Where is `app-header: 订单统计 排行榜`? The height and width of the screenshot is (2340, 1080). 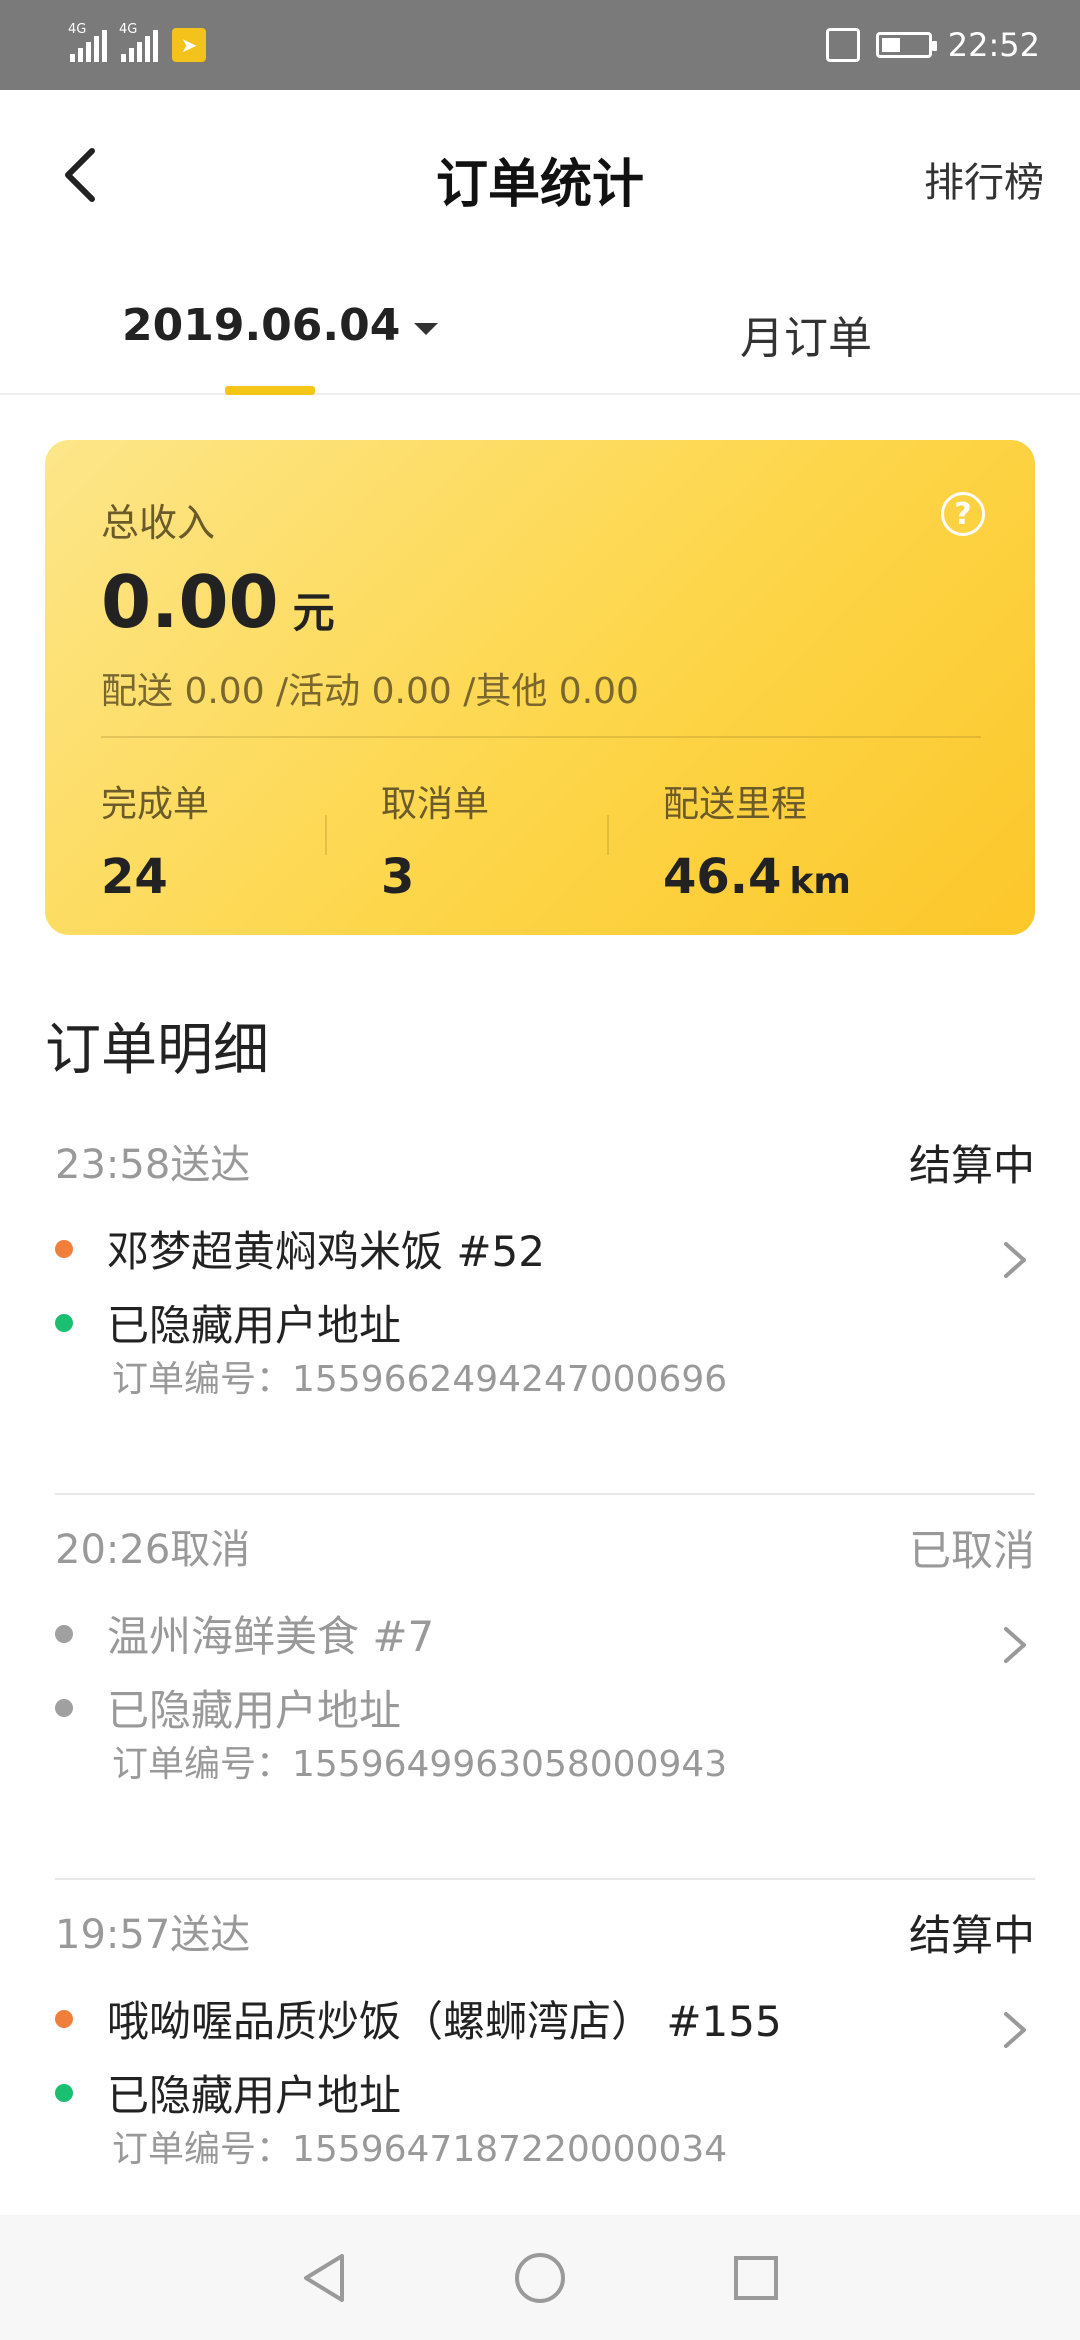
app-header: 订单统计 排行榜 is located at coordinates (540, 175).